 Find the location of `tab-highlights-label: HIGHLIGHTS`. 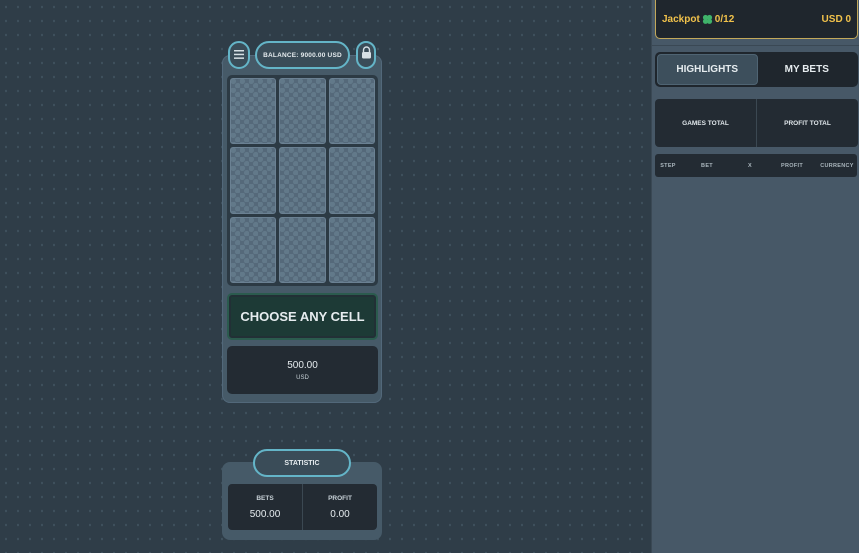

tab-highlights-label: HIGHLIGHTS is located at coordinates (707, 69).